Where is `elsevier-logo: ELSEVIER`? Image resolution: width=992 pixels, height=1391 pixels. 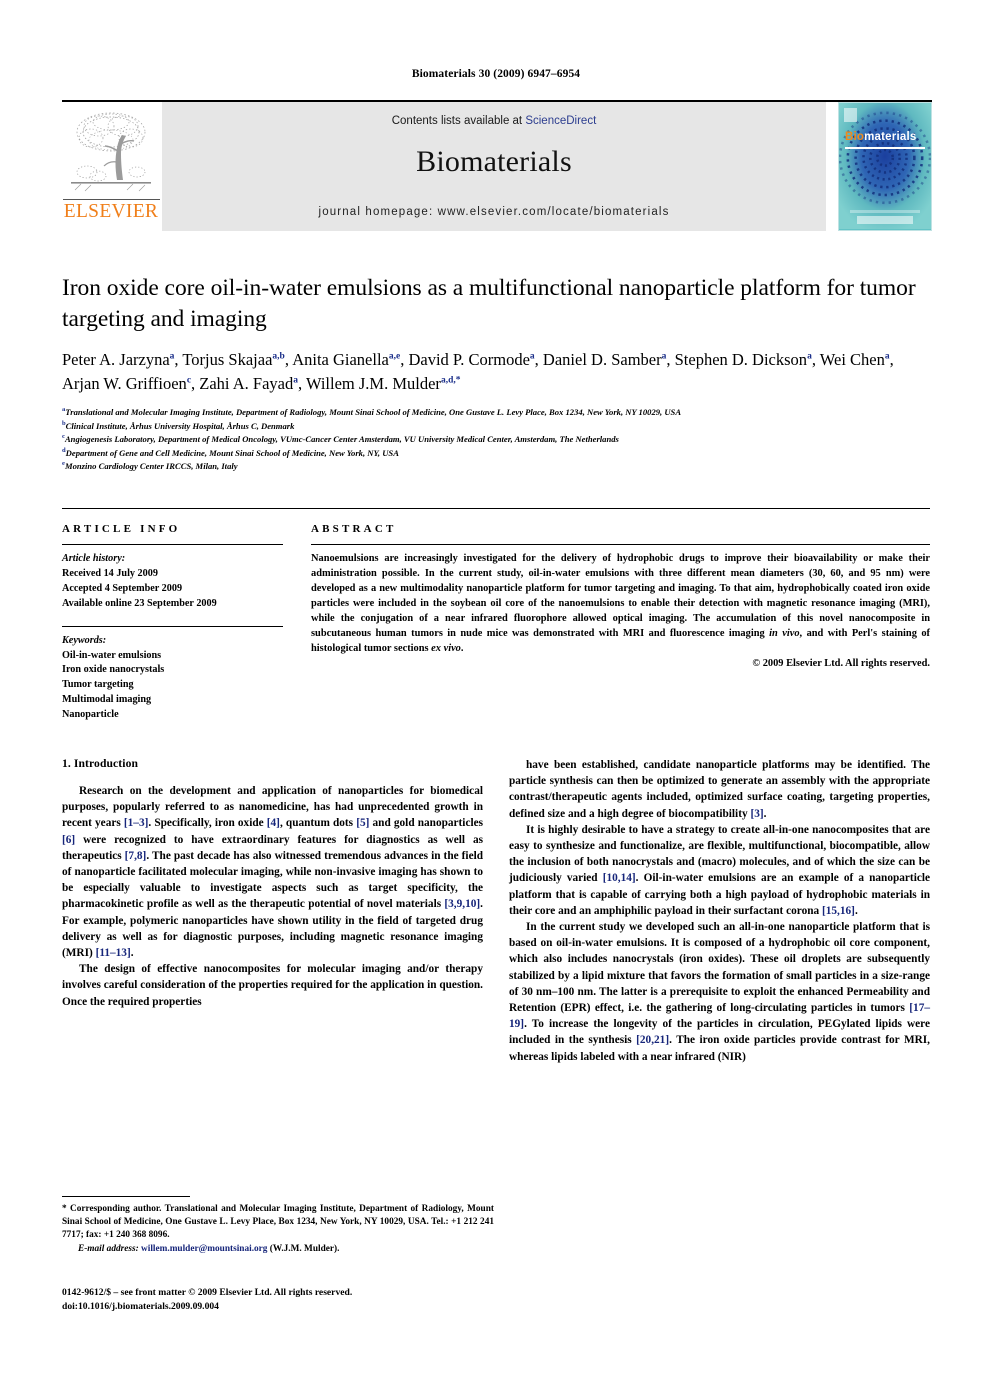 elsevier-logo: ELSEVIER is located at coordinates (111, 166).